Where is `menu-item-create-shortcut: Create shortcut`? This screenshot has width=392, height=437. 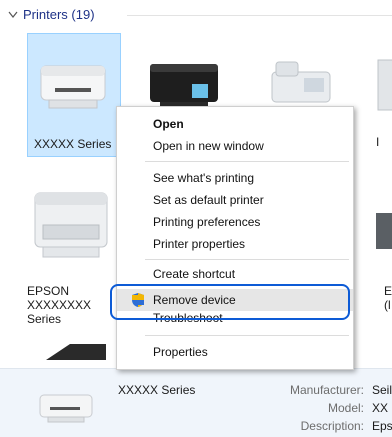 menu-item-create-shortcut: Create shortcut is located at coordinates (235, 274).